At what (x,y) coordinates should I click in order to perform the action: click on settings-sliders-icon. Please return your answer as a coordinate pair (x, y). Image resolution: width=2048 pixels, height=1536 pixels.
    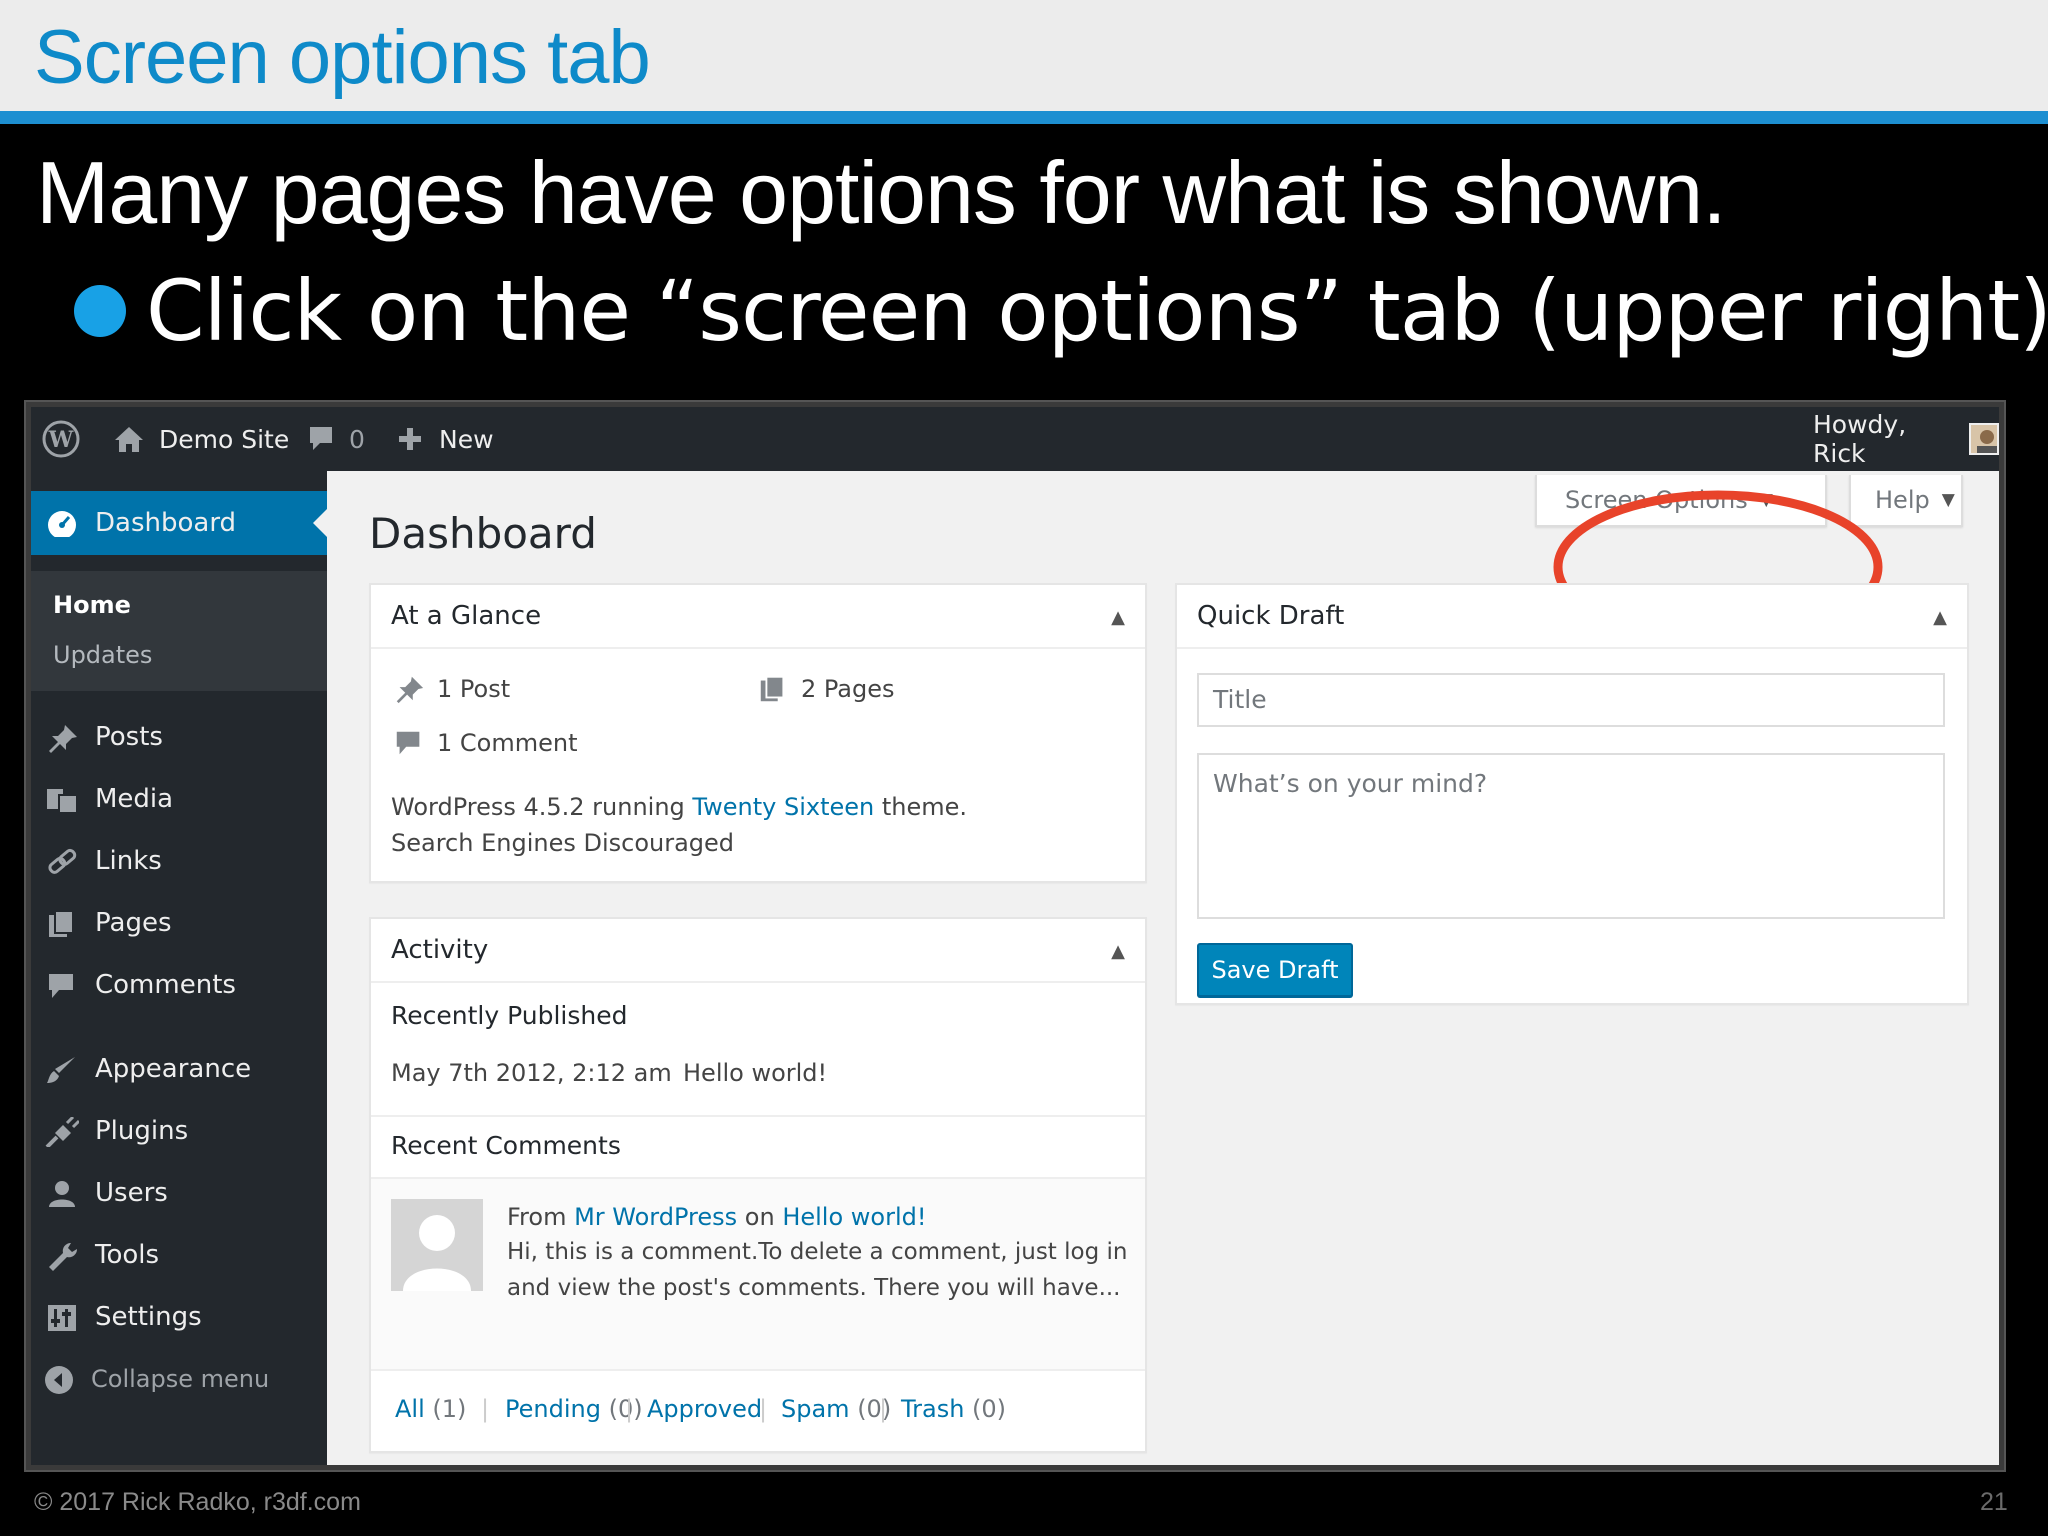
    Looking at the image, I should click on (62, 1318).